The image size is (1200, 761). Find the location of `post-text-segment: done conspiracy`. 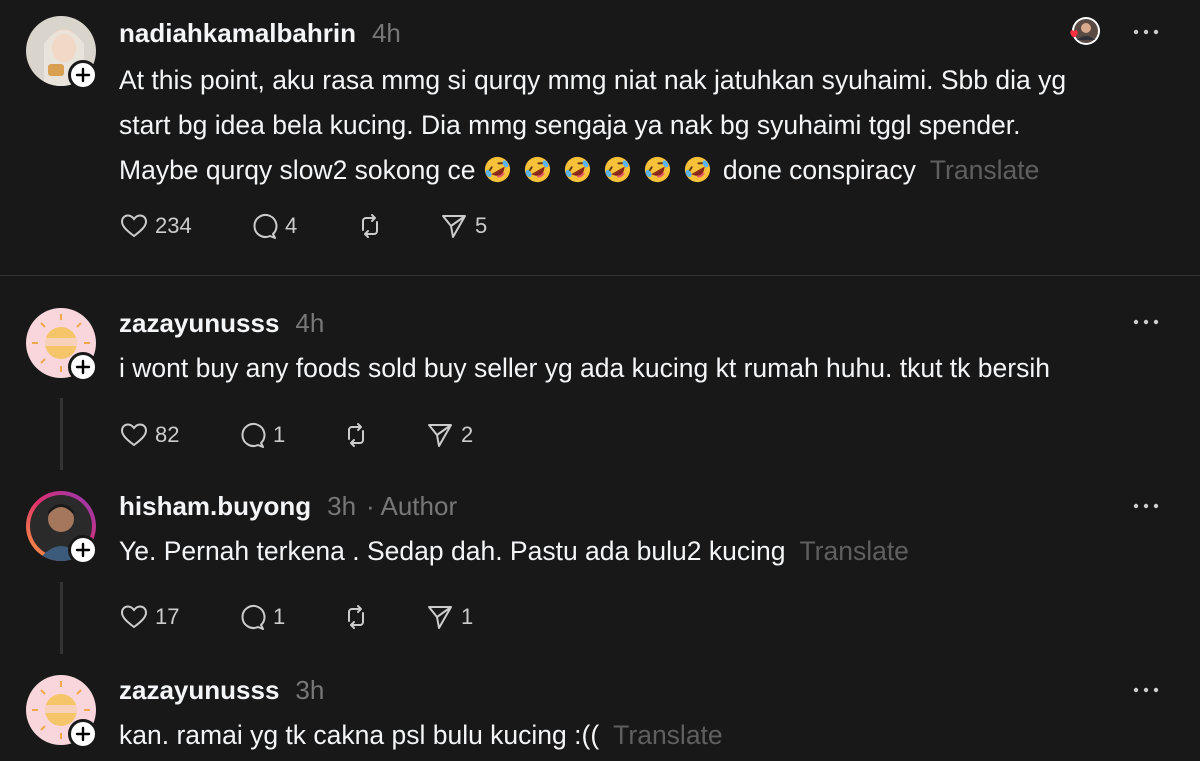

post-text-segment: done conspiracy is located at coordinates (819, 170).